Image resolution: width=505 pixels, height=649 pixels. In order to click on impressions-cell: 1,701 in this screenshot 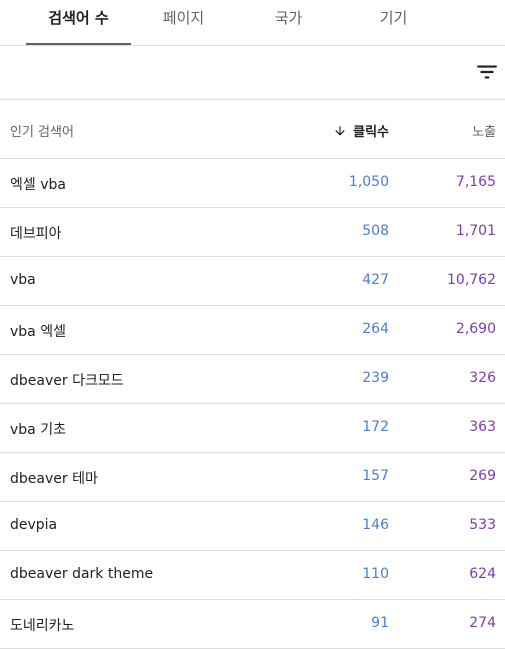, I will do `click(475, 231)`.